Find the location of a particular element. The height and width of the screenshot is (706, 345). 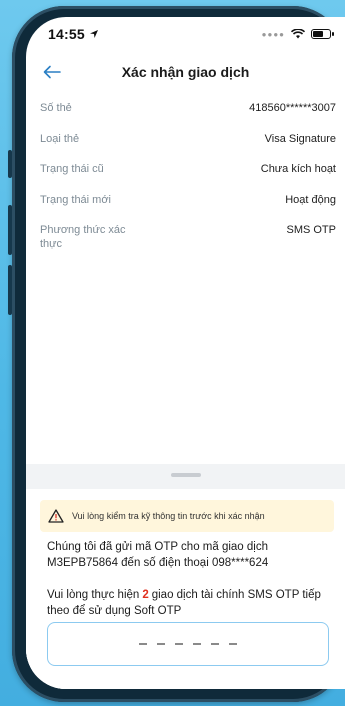

transaction-count: 2 is located at coordinates (145, 595).